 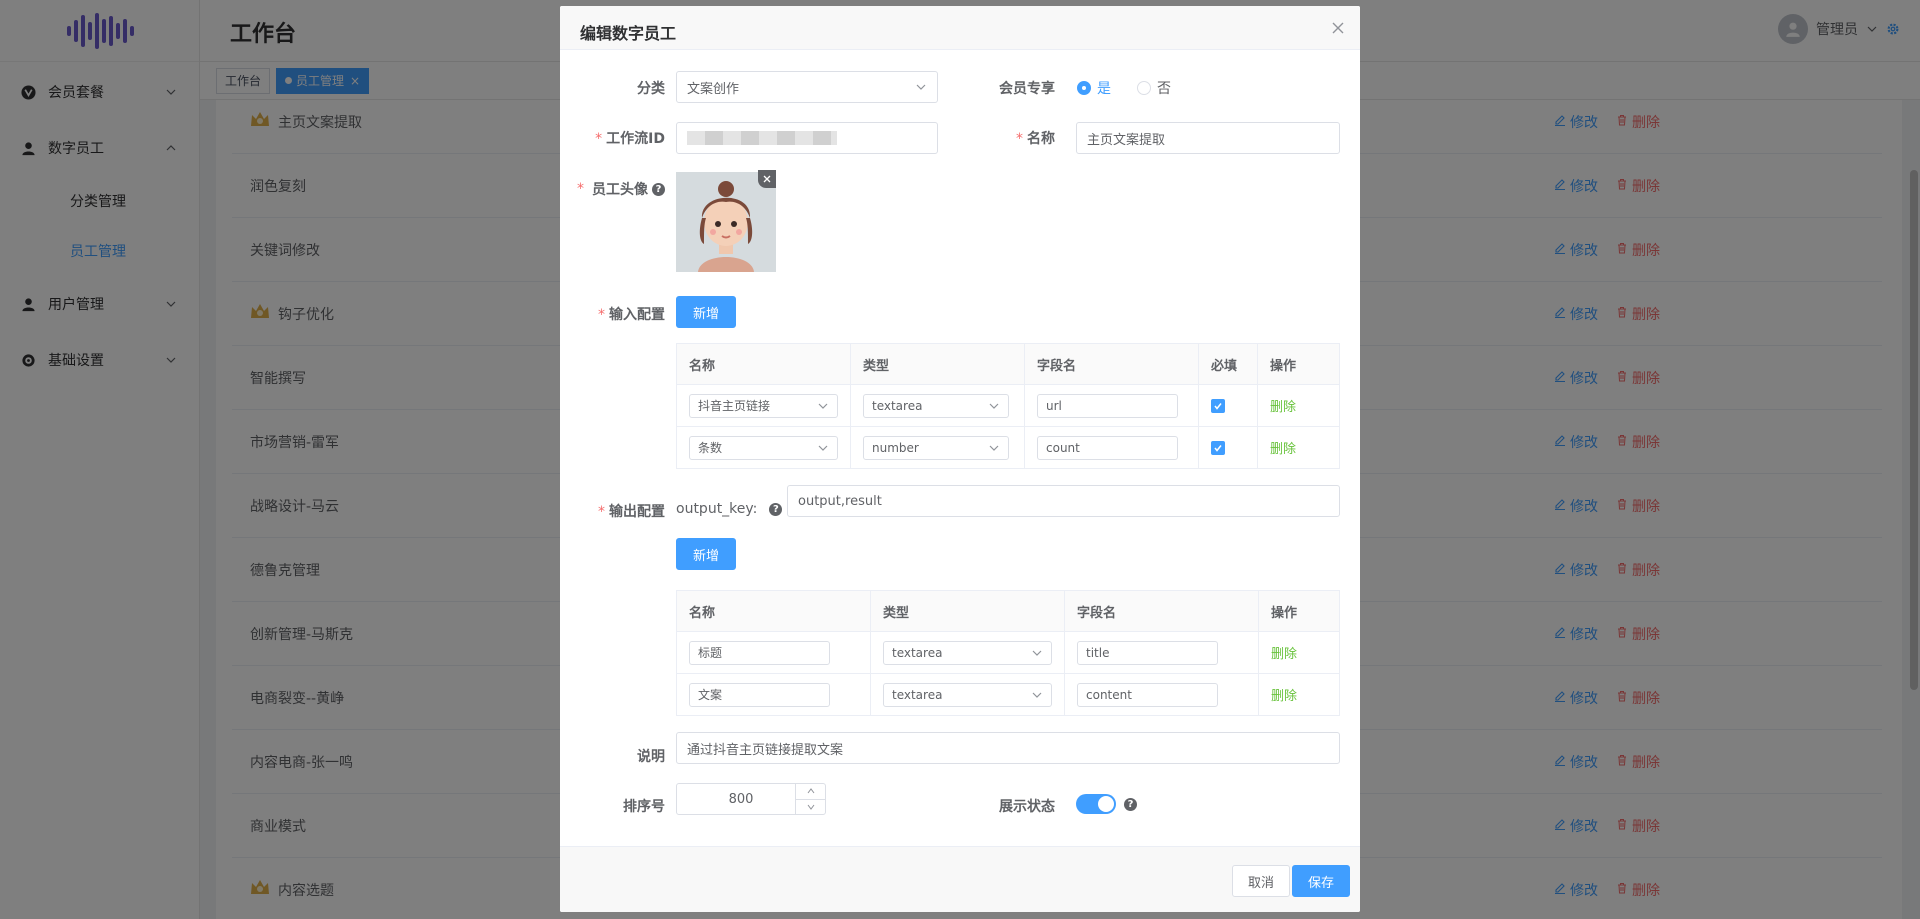 What do you see at coordinates (1154, 88) in the screenshot?
I see `member-no-radio: 否` at bounding box center [1154, 88].